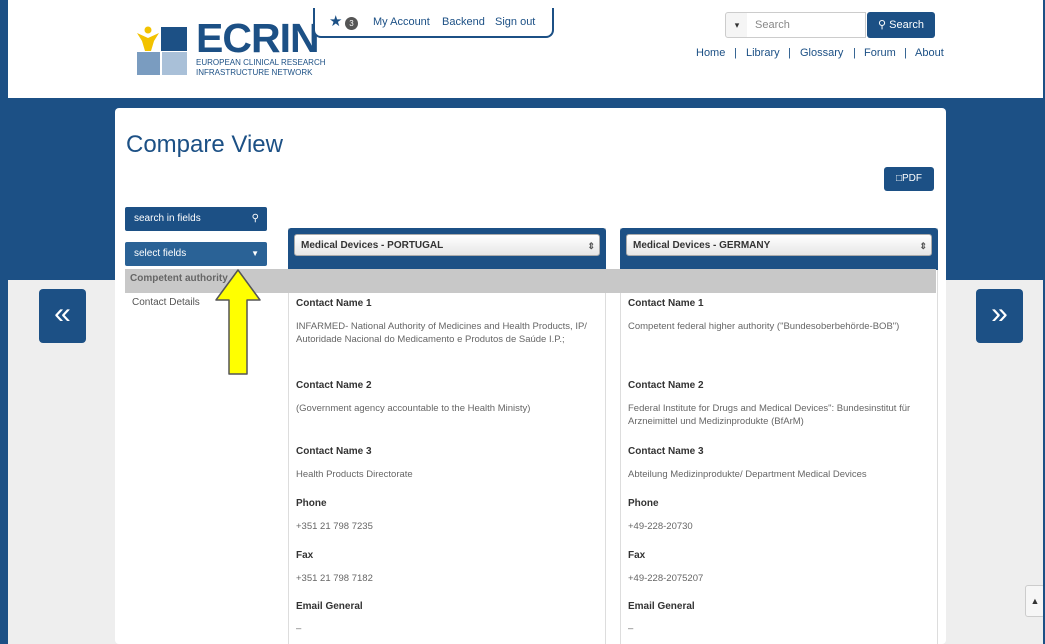  Describe the element at coordinates (433, 23) in the screenshot. I see `user-menu-box: ★ 3 My Account Backend Sign out` at that location.